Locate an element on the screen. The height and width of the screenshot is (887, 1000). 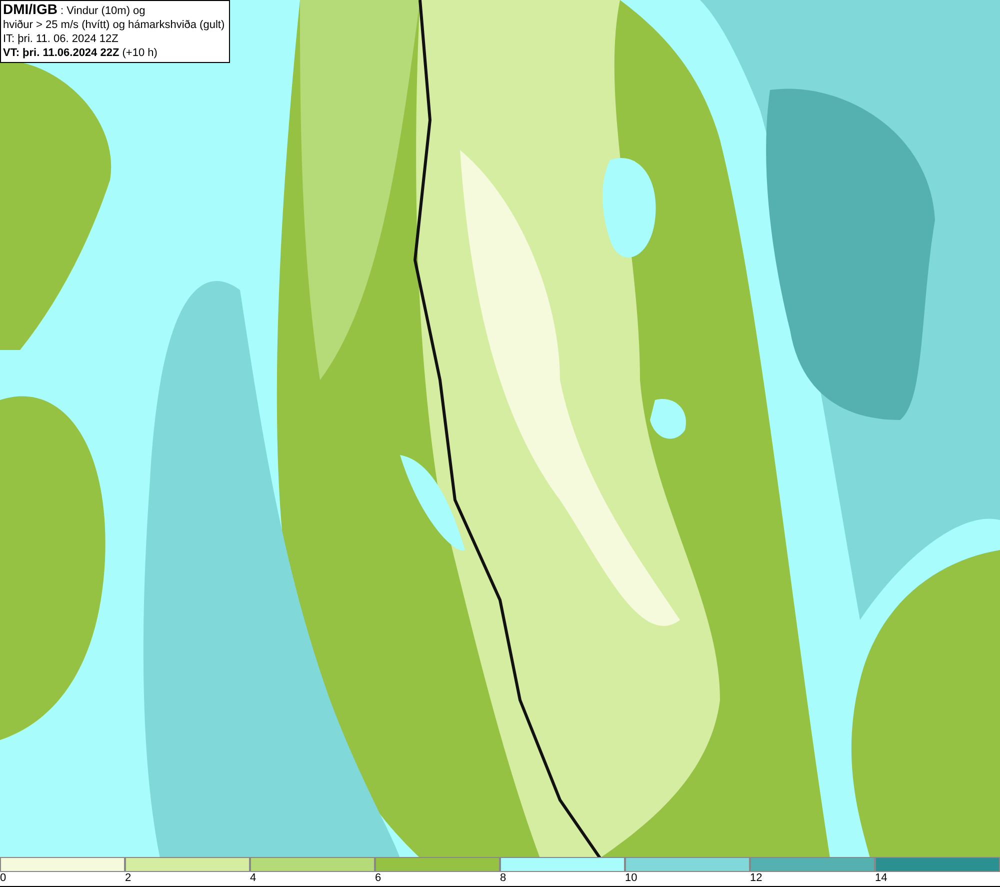
legend-tick: 2 is located at coordinates (128, 879).